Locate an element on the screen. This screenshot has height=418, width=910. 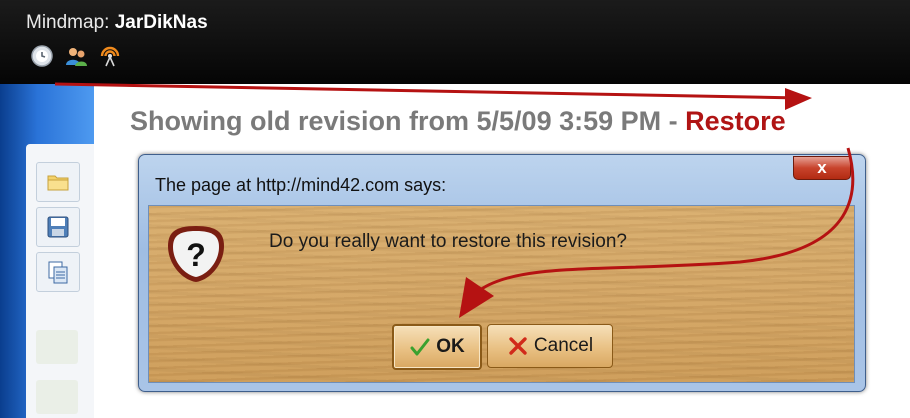
open-folder-icon is located at coordinates (58, 183).